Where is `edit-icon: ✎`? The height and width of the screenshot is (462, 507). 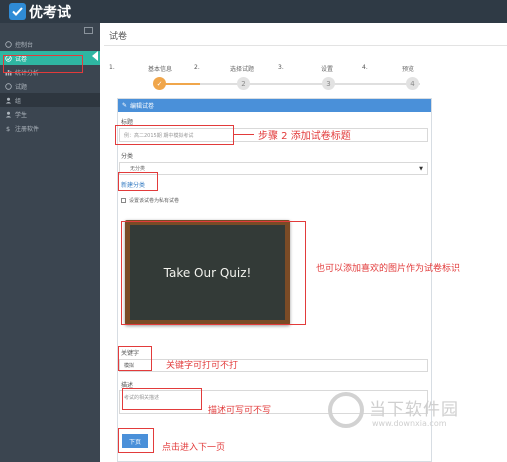 edit-icon: ✎ is located at coordinates (125, 105).